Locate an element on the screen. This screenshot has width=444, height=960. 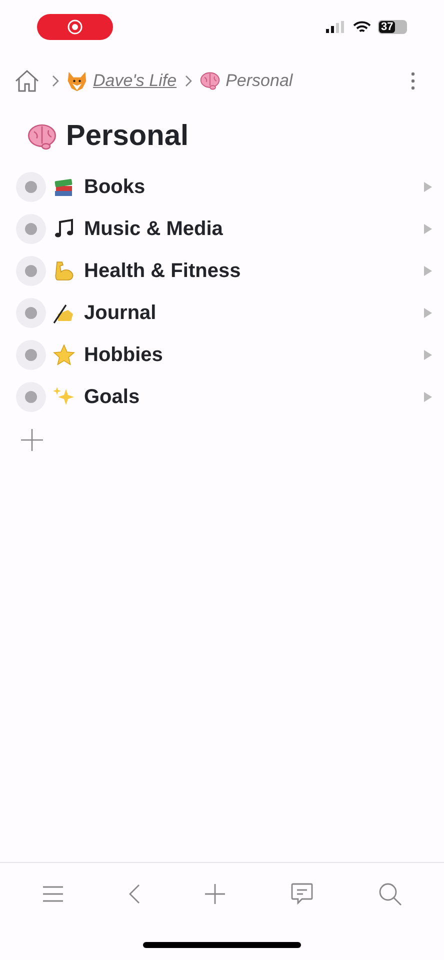
breadcrumb-link: Dave's Life is located at coordinates (135, 81).